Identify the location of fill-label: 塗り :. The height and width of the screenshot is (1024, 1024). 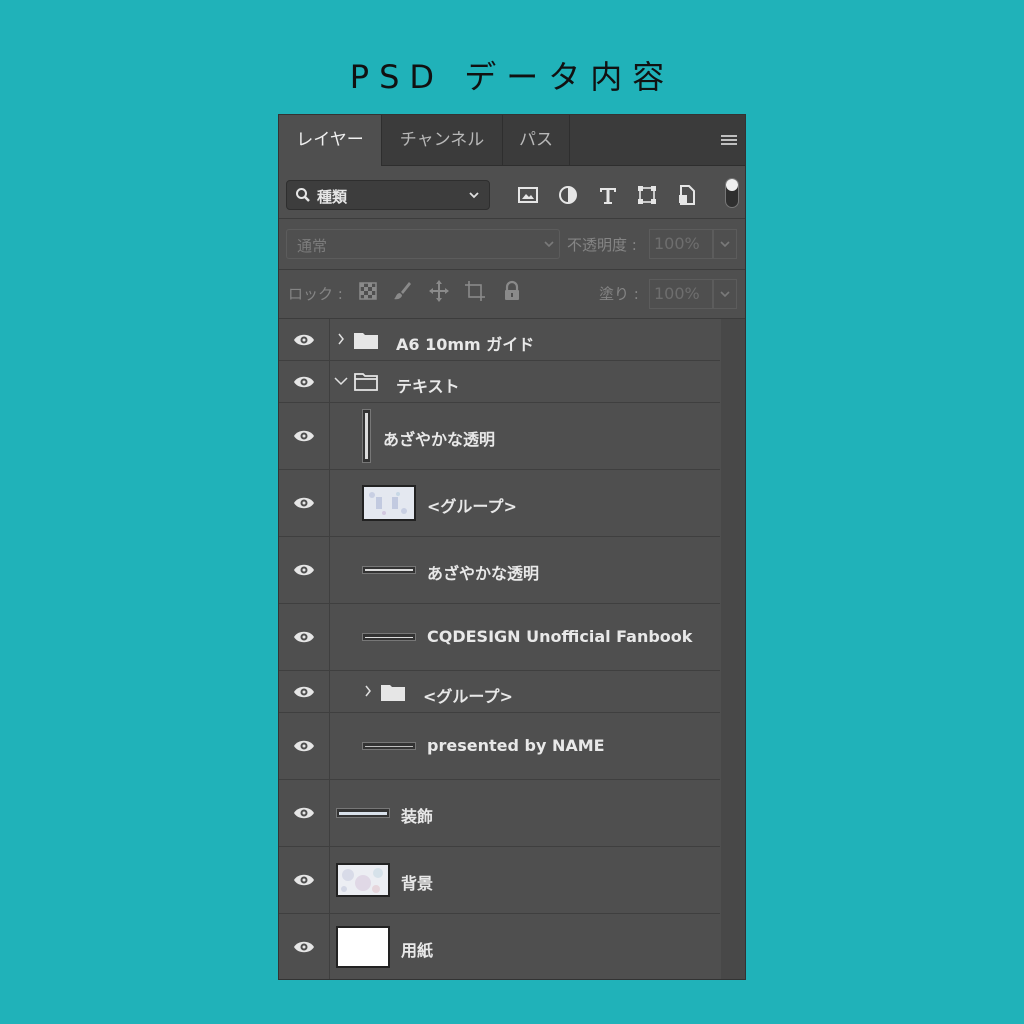
(619, 294).